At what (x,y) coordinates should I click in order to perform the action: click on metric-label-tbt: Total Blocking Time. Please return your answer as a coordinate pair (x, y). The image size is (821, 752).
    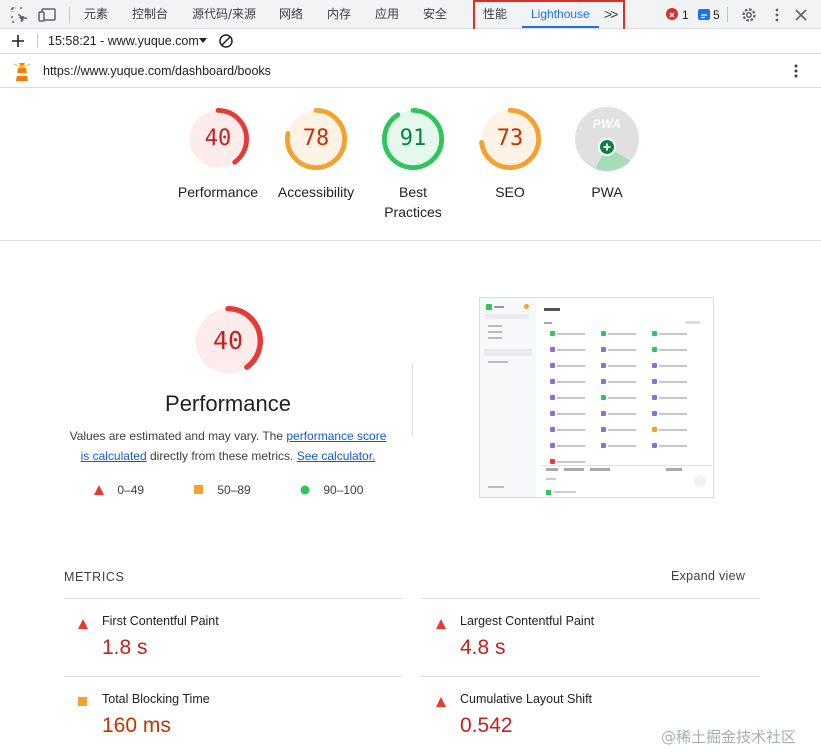
    Looking at the image, I should click on (156, 699).